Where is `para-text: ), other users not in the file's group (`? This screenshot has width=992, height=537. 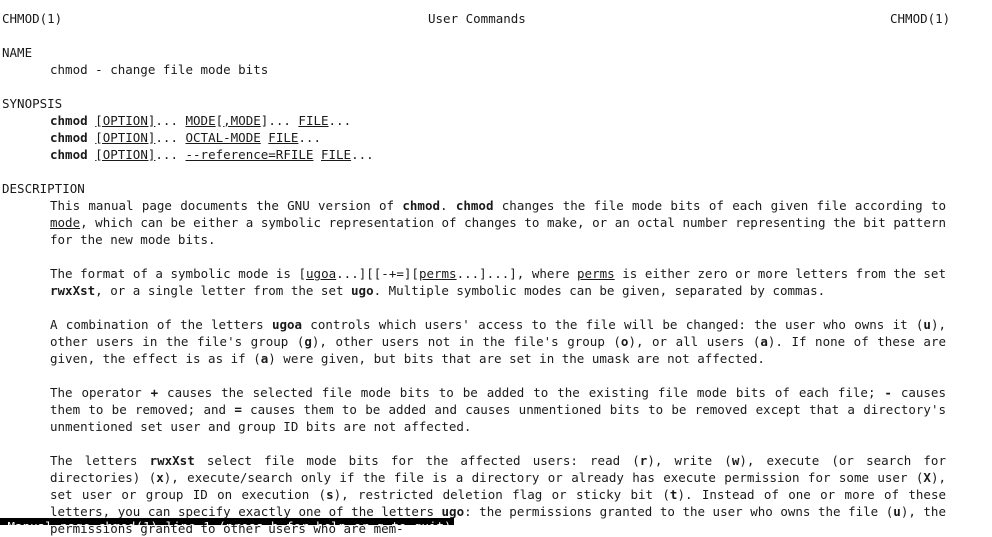 para-text: ), other users not in the file's group ( is located at coordinates (466, 341).